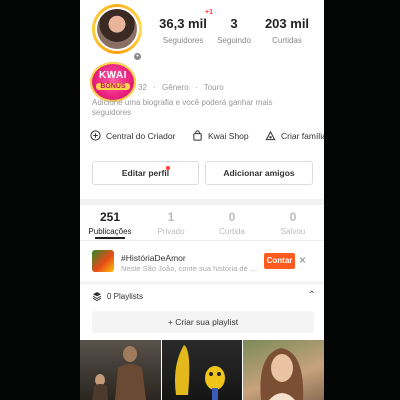  I want to click on avatar-image, so click(117, 29).